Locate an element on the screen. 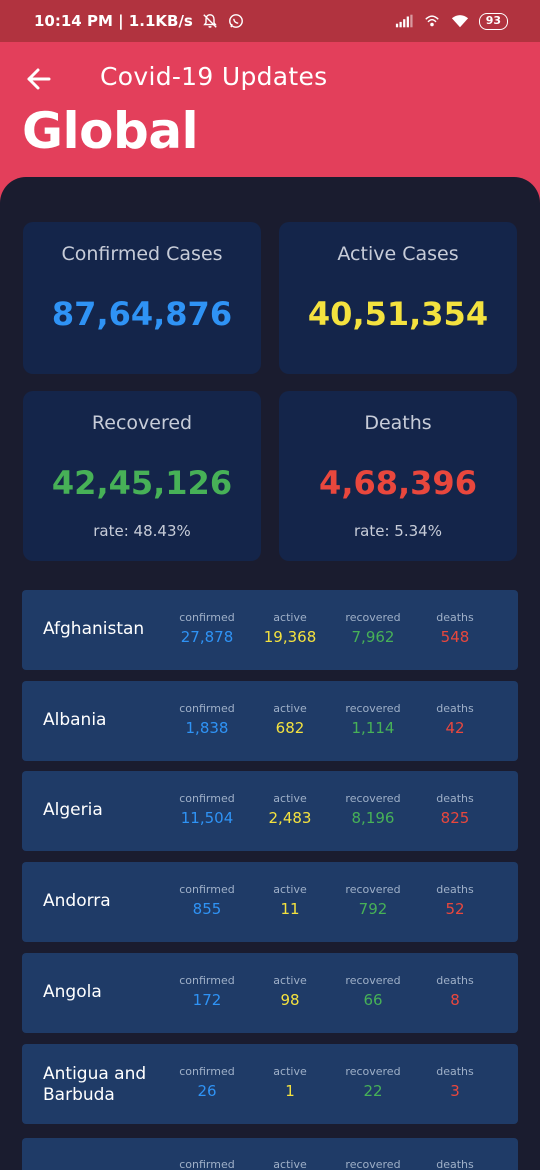  deaths-column-value: 52 is located at coordinates (455, 909).